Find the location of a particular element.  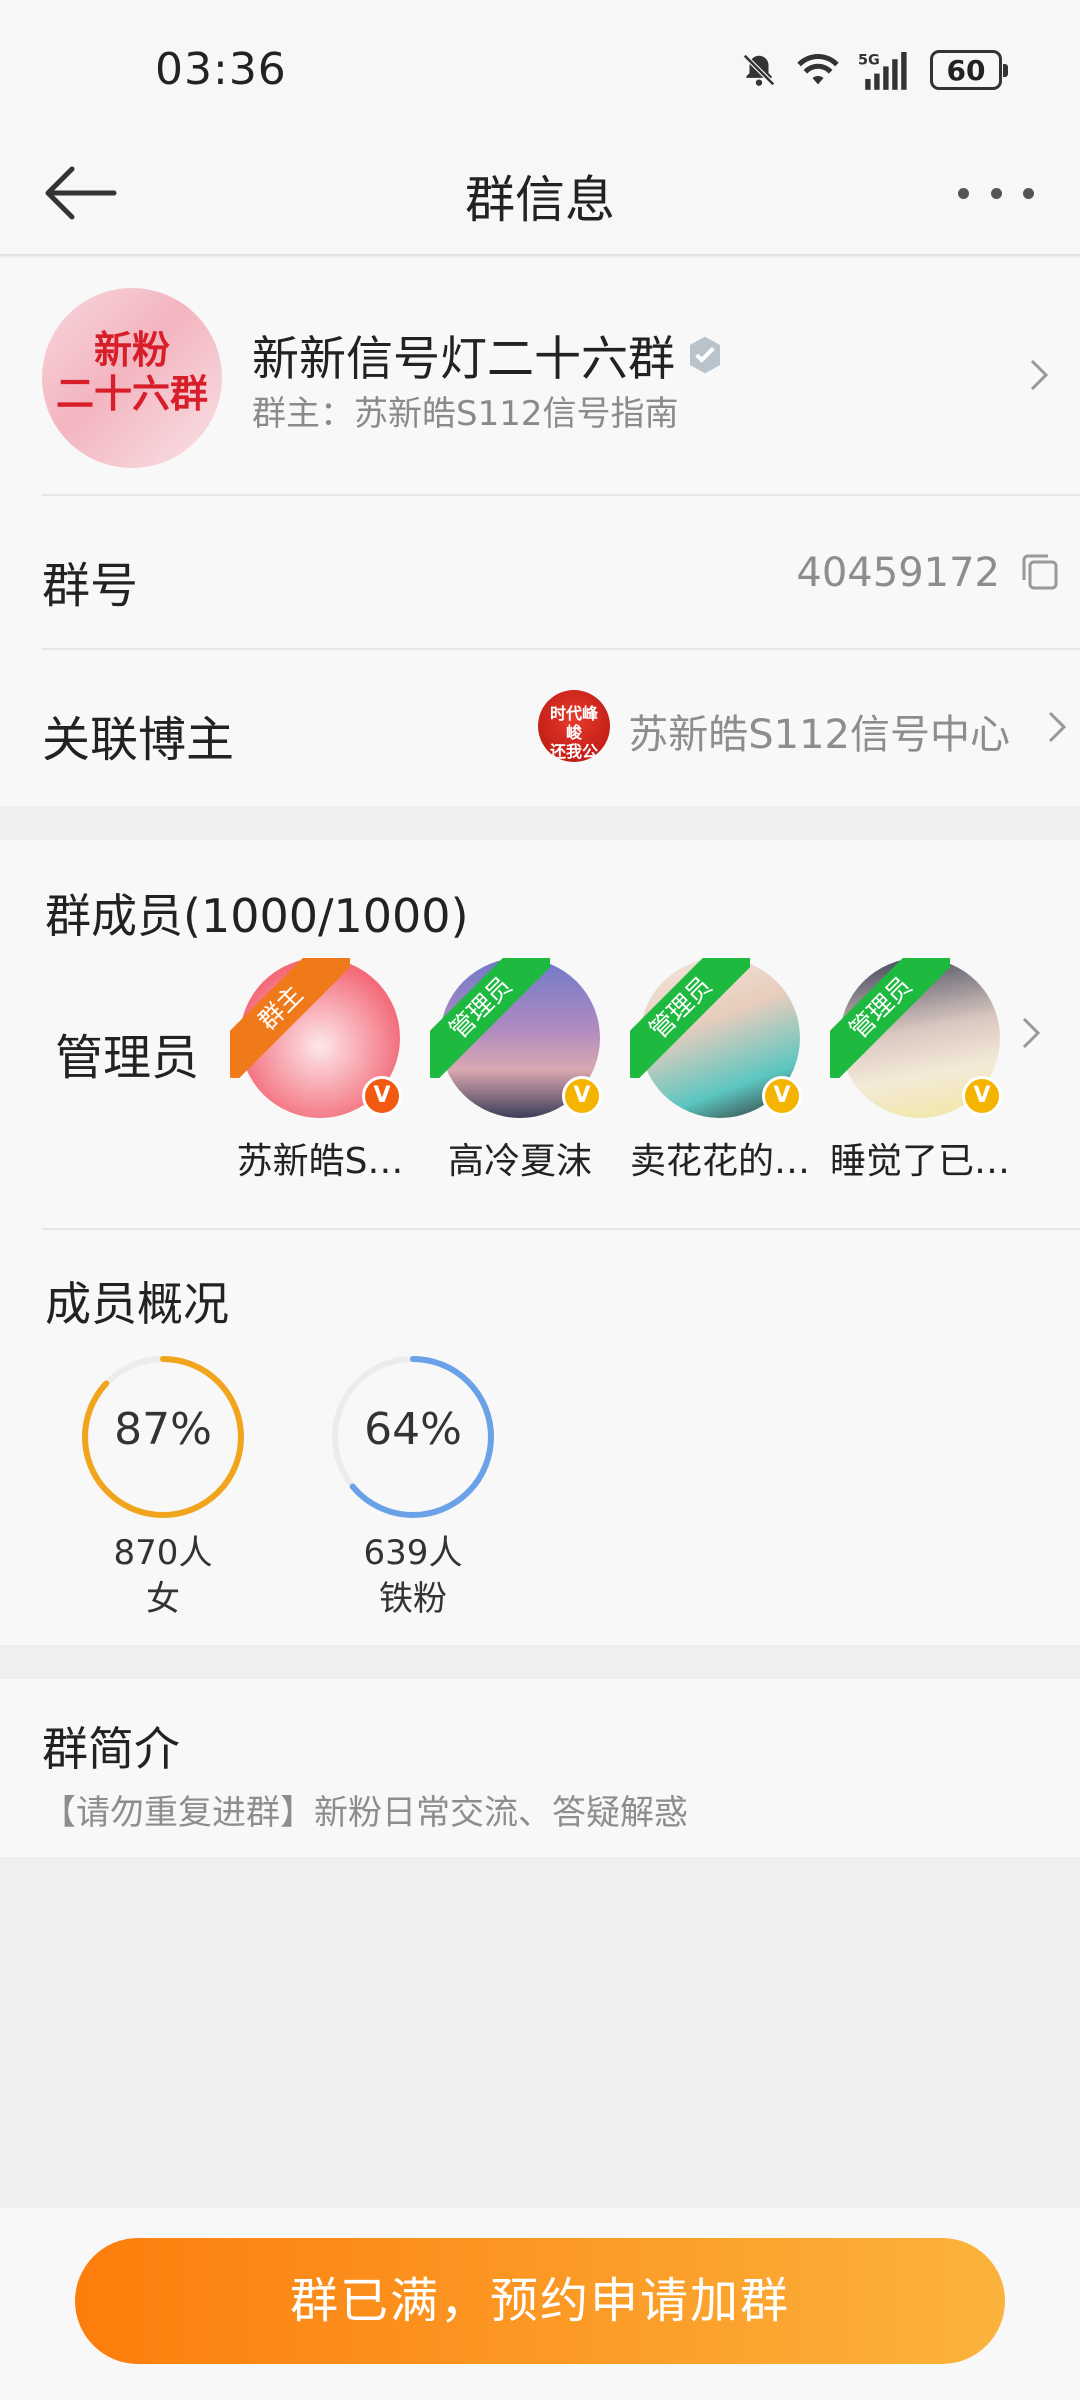

admin-label: 管理员 is located at coordinates (127, 1058).